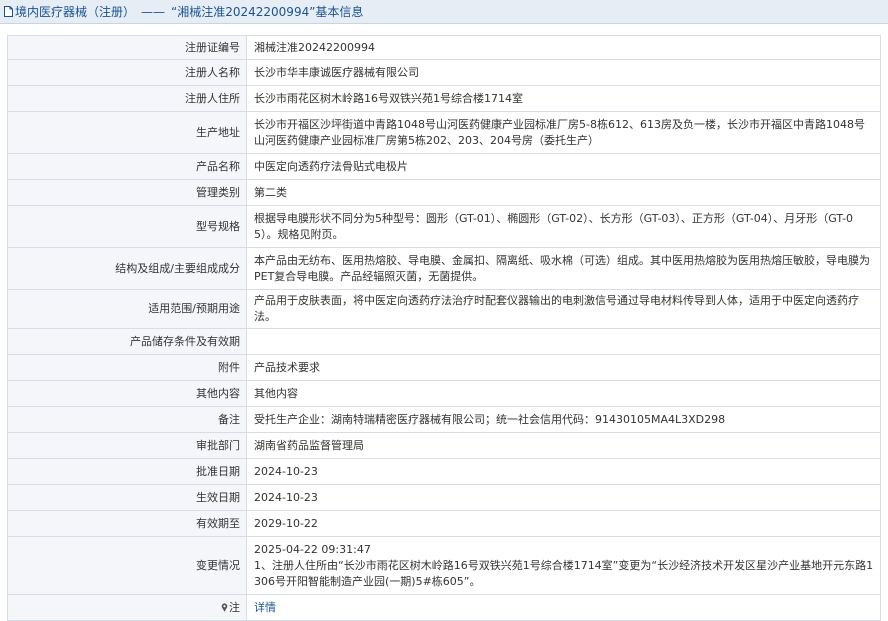  What do you see at coordinates (127, 497) in the screenshot?
I see `row-label: 生效日期` at bounding box center [127, 497].